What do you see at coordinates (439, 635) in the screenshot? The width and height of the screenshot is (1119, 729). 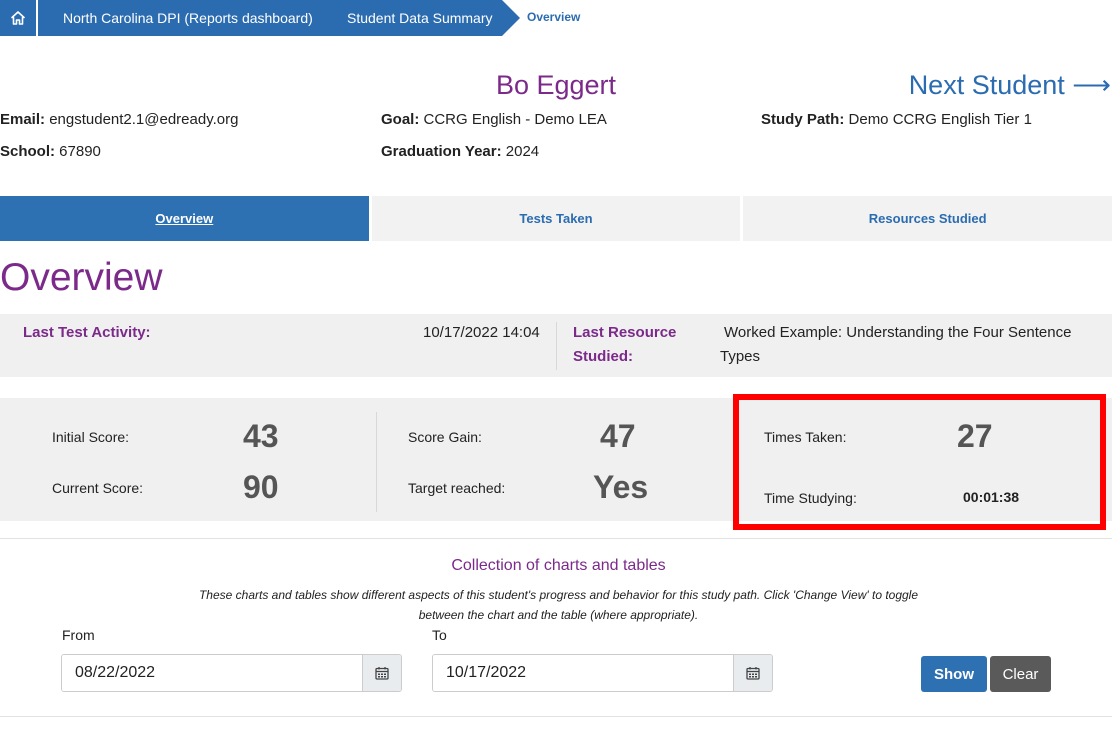 I see `to-label: To` at bounding box center [439, 635].